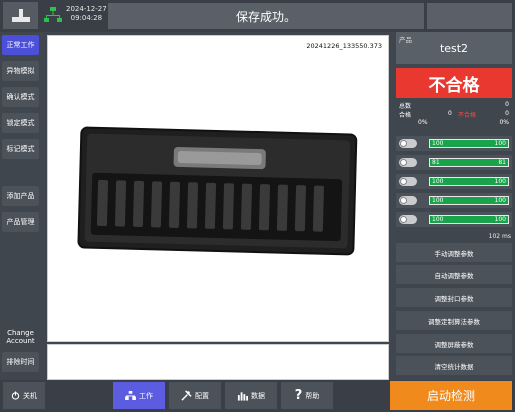 Image resolution: width=515 pixels, height=412 pixels. I want to click on log-panel, so click(218, 362).